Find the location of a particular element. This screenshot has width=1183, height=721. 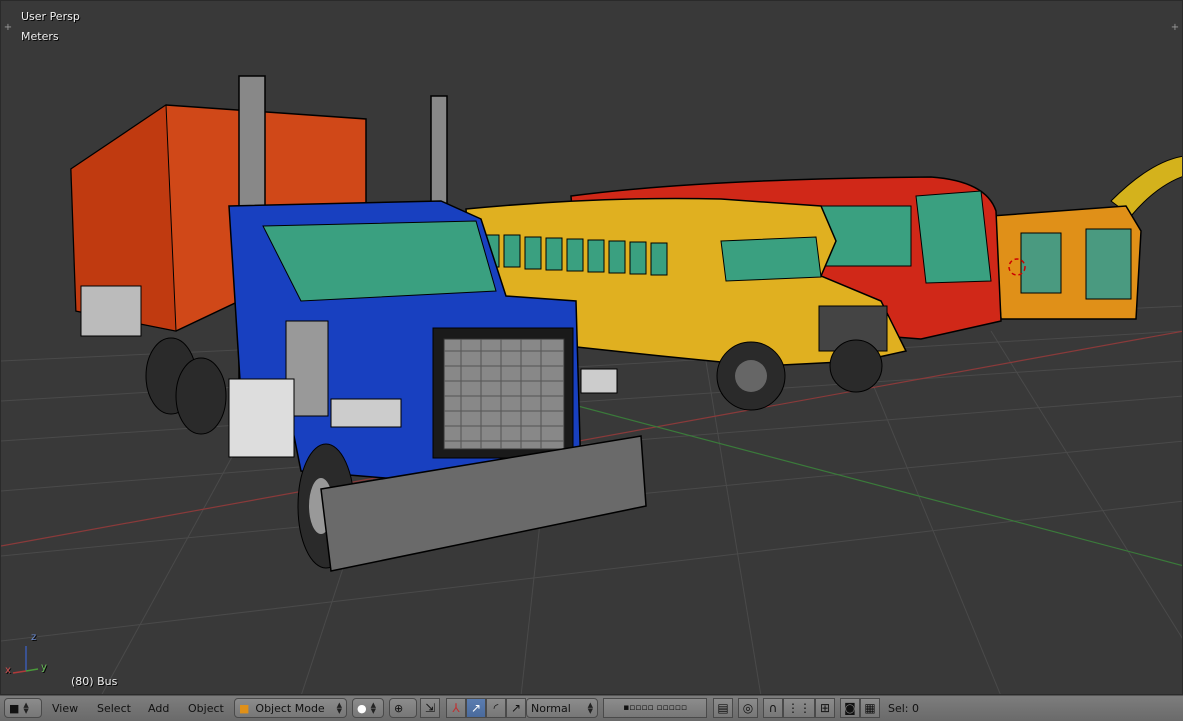

lock-layers-button: ▤ is located at coordinates (723, 708).